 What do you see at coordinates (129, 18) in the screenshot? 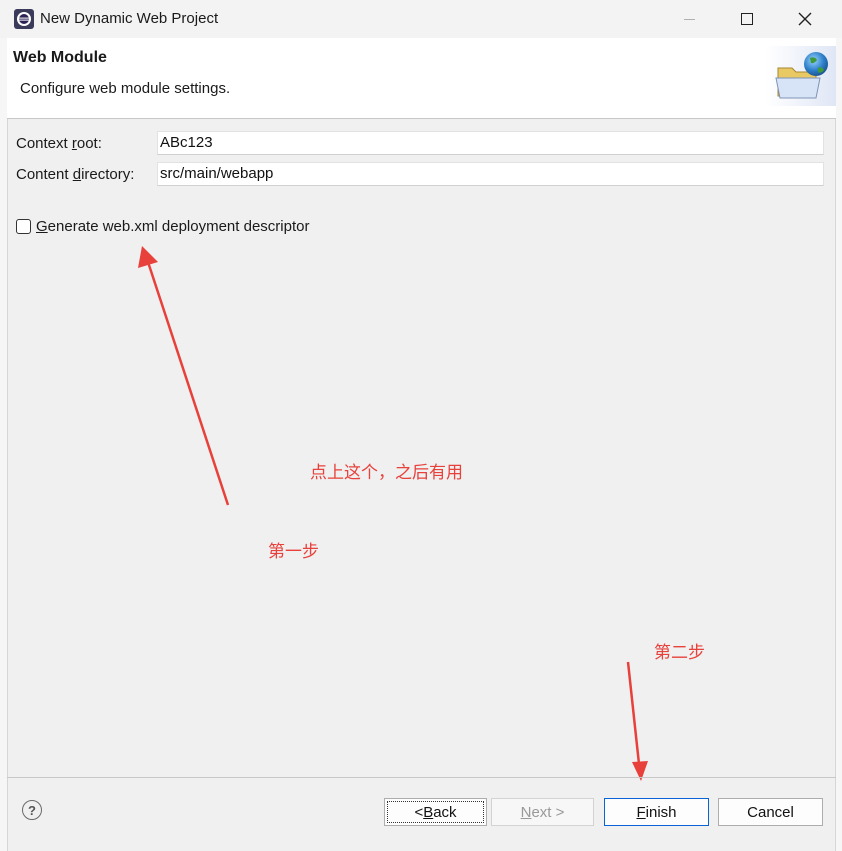
I see `window-title: New Dynamic Web Project` at bounding box center [129, 18].